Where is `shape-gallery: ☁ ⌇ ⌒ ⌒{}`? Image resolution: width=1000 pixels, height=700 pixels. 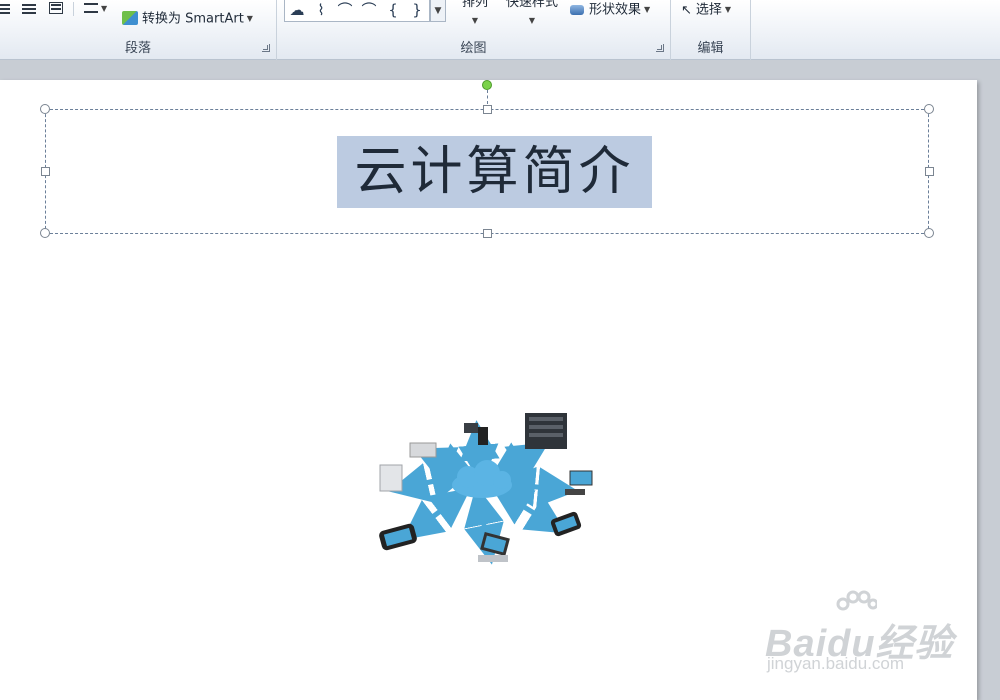
shape-gallery: ☁ ⌇ ⌒ ⌒{} is located at coordinates (357, 11).